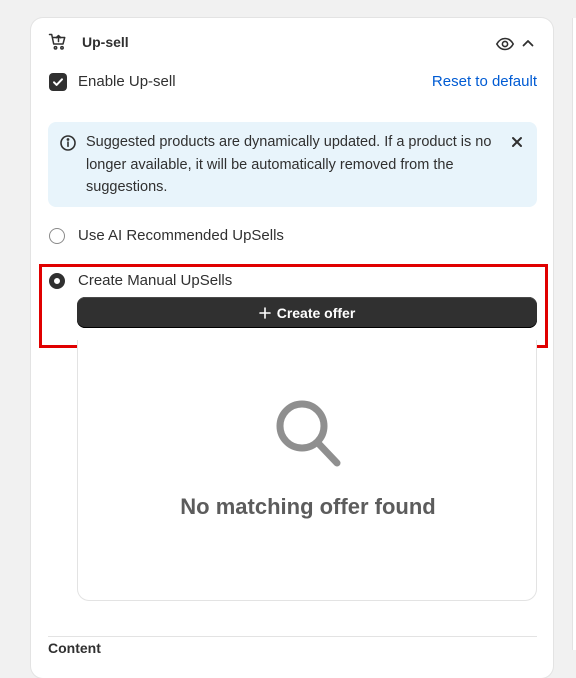 The width and height of the screenshot is (576, 678). What do you see at coordinates (68, 143) in the screenshot?
I see `info-icon` at bounding box center [68, 143].